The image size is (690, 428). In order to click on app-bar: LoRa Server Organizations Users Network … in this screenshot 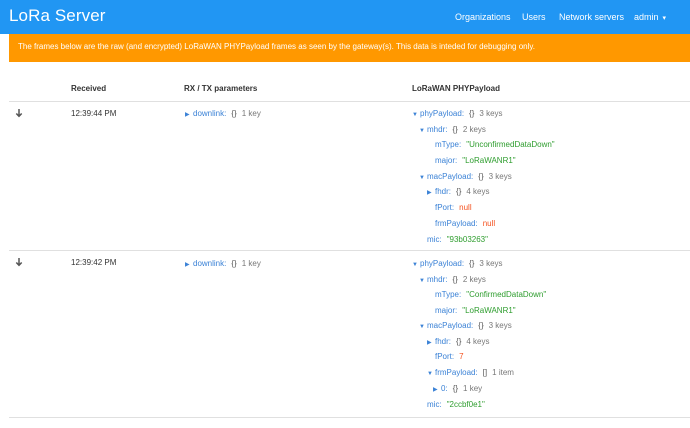, I will do `click(345, 17)`.